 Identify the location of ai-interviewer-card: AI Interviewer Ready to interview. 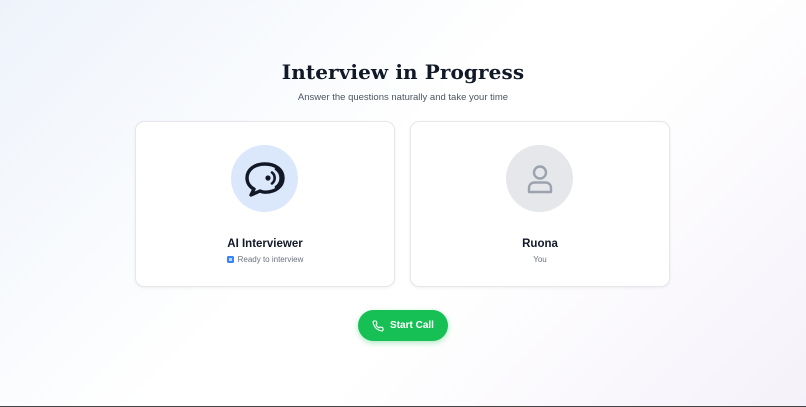
(265, 204).